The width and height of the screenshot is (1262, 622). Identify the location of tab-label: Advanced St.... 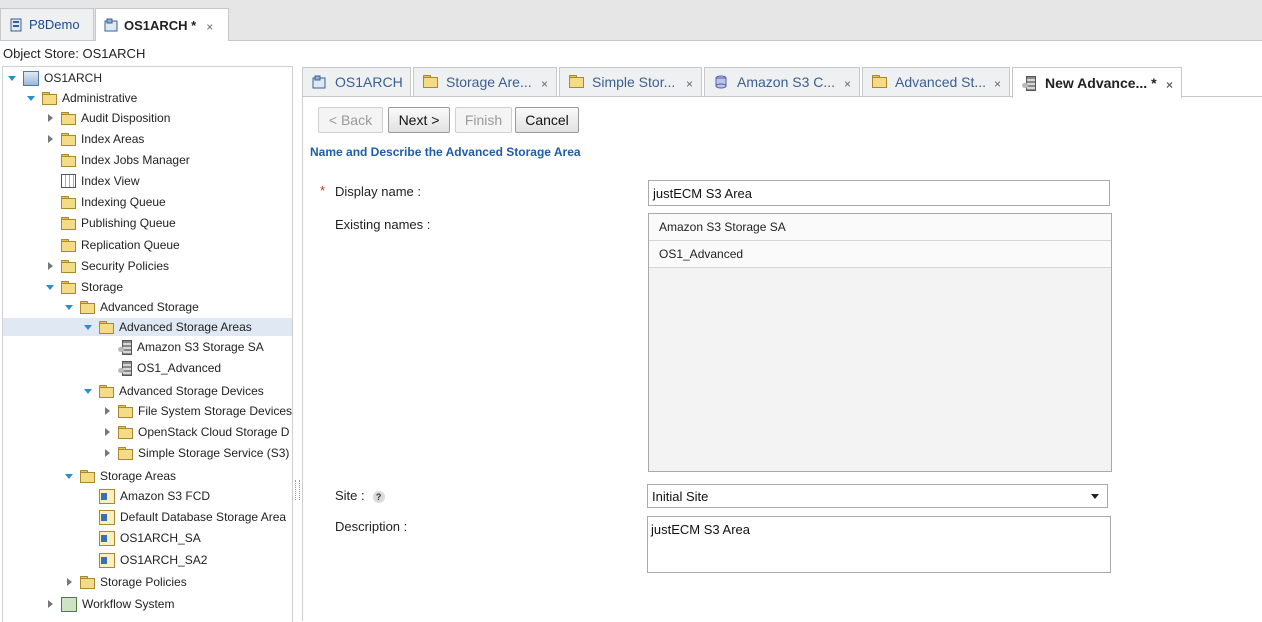
(941, 82).